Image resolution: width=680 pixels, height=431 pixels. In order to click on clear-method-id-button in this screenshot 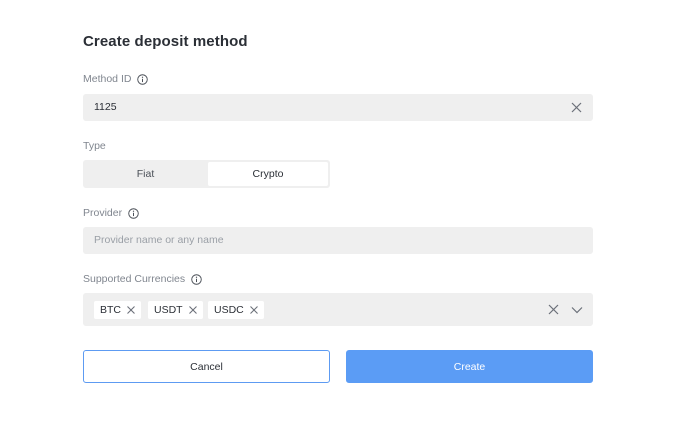, I will do `click(576, 107)`.